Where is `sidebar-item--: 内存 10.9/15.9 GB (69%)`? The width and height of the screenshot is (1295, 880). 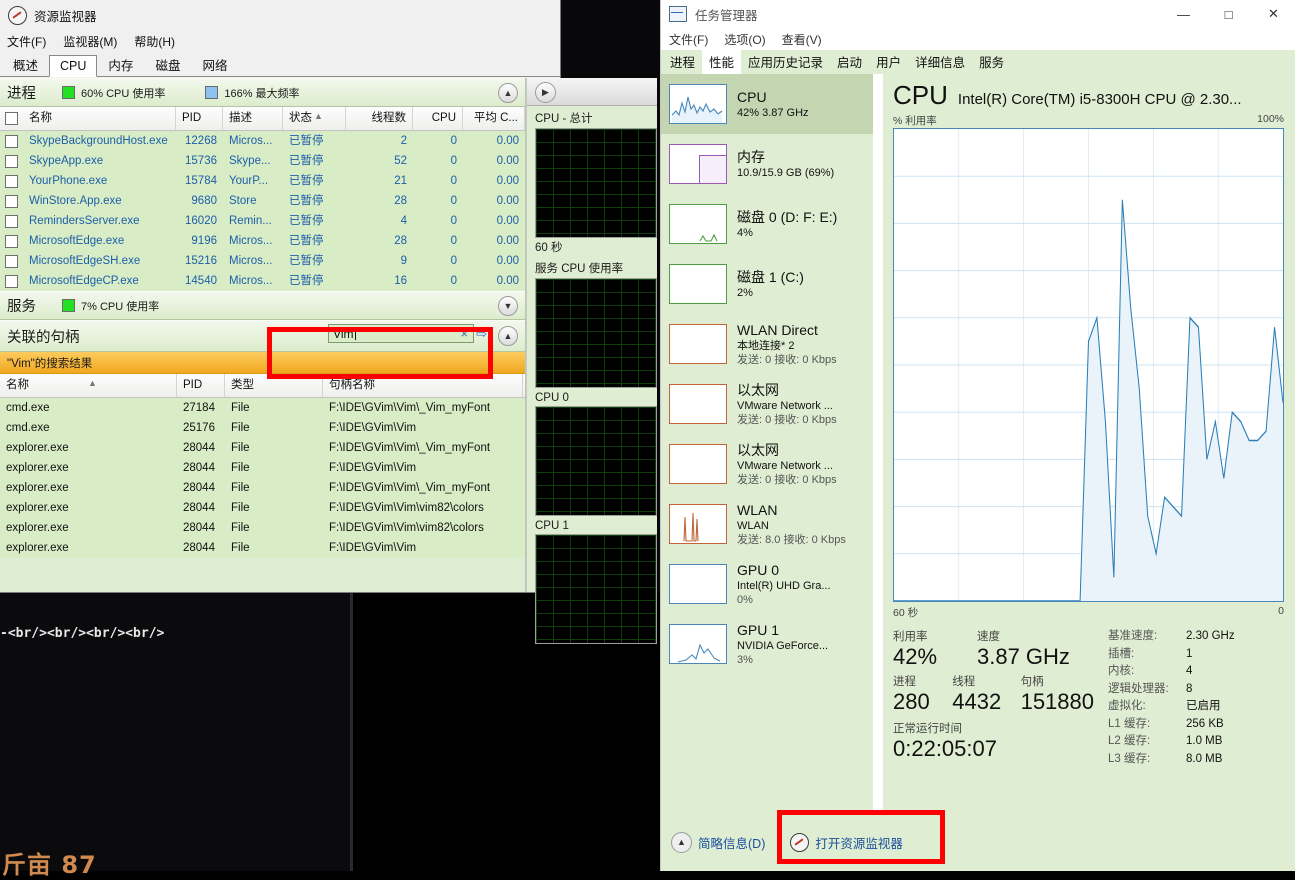
sidebar-item--: 内存 10.9/15.9 GB (69%) is located at coordinates (767, 164).